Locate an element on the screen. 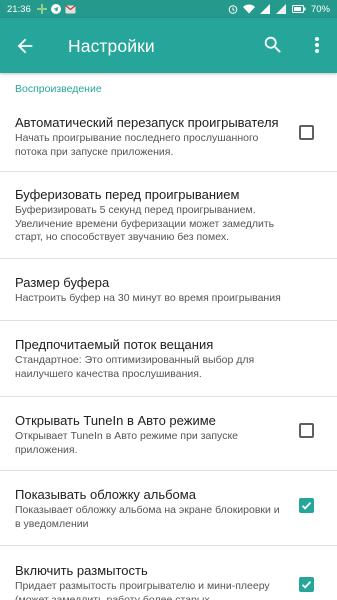 The image size is (337, 600). setting-title: Показывать обложку альбома is located at coordinates (105, 494).